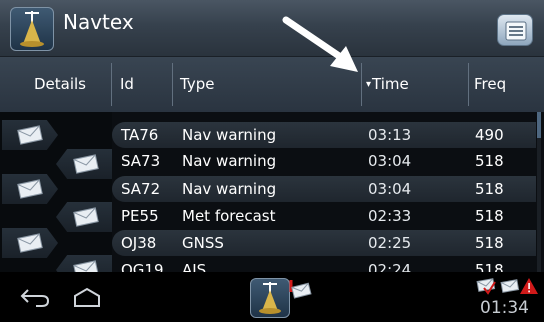 The height and width of the screenshot is (322, 544). I want to click on column-time-label: Time, so click(390, 84).